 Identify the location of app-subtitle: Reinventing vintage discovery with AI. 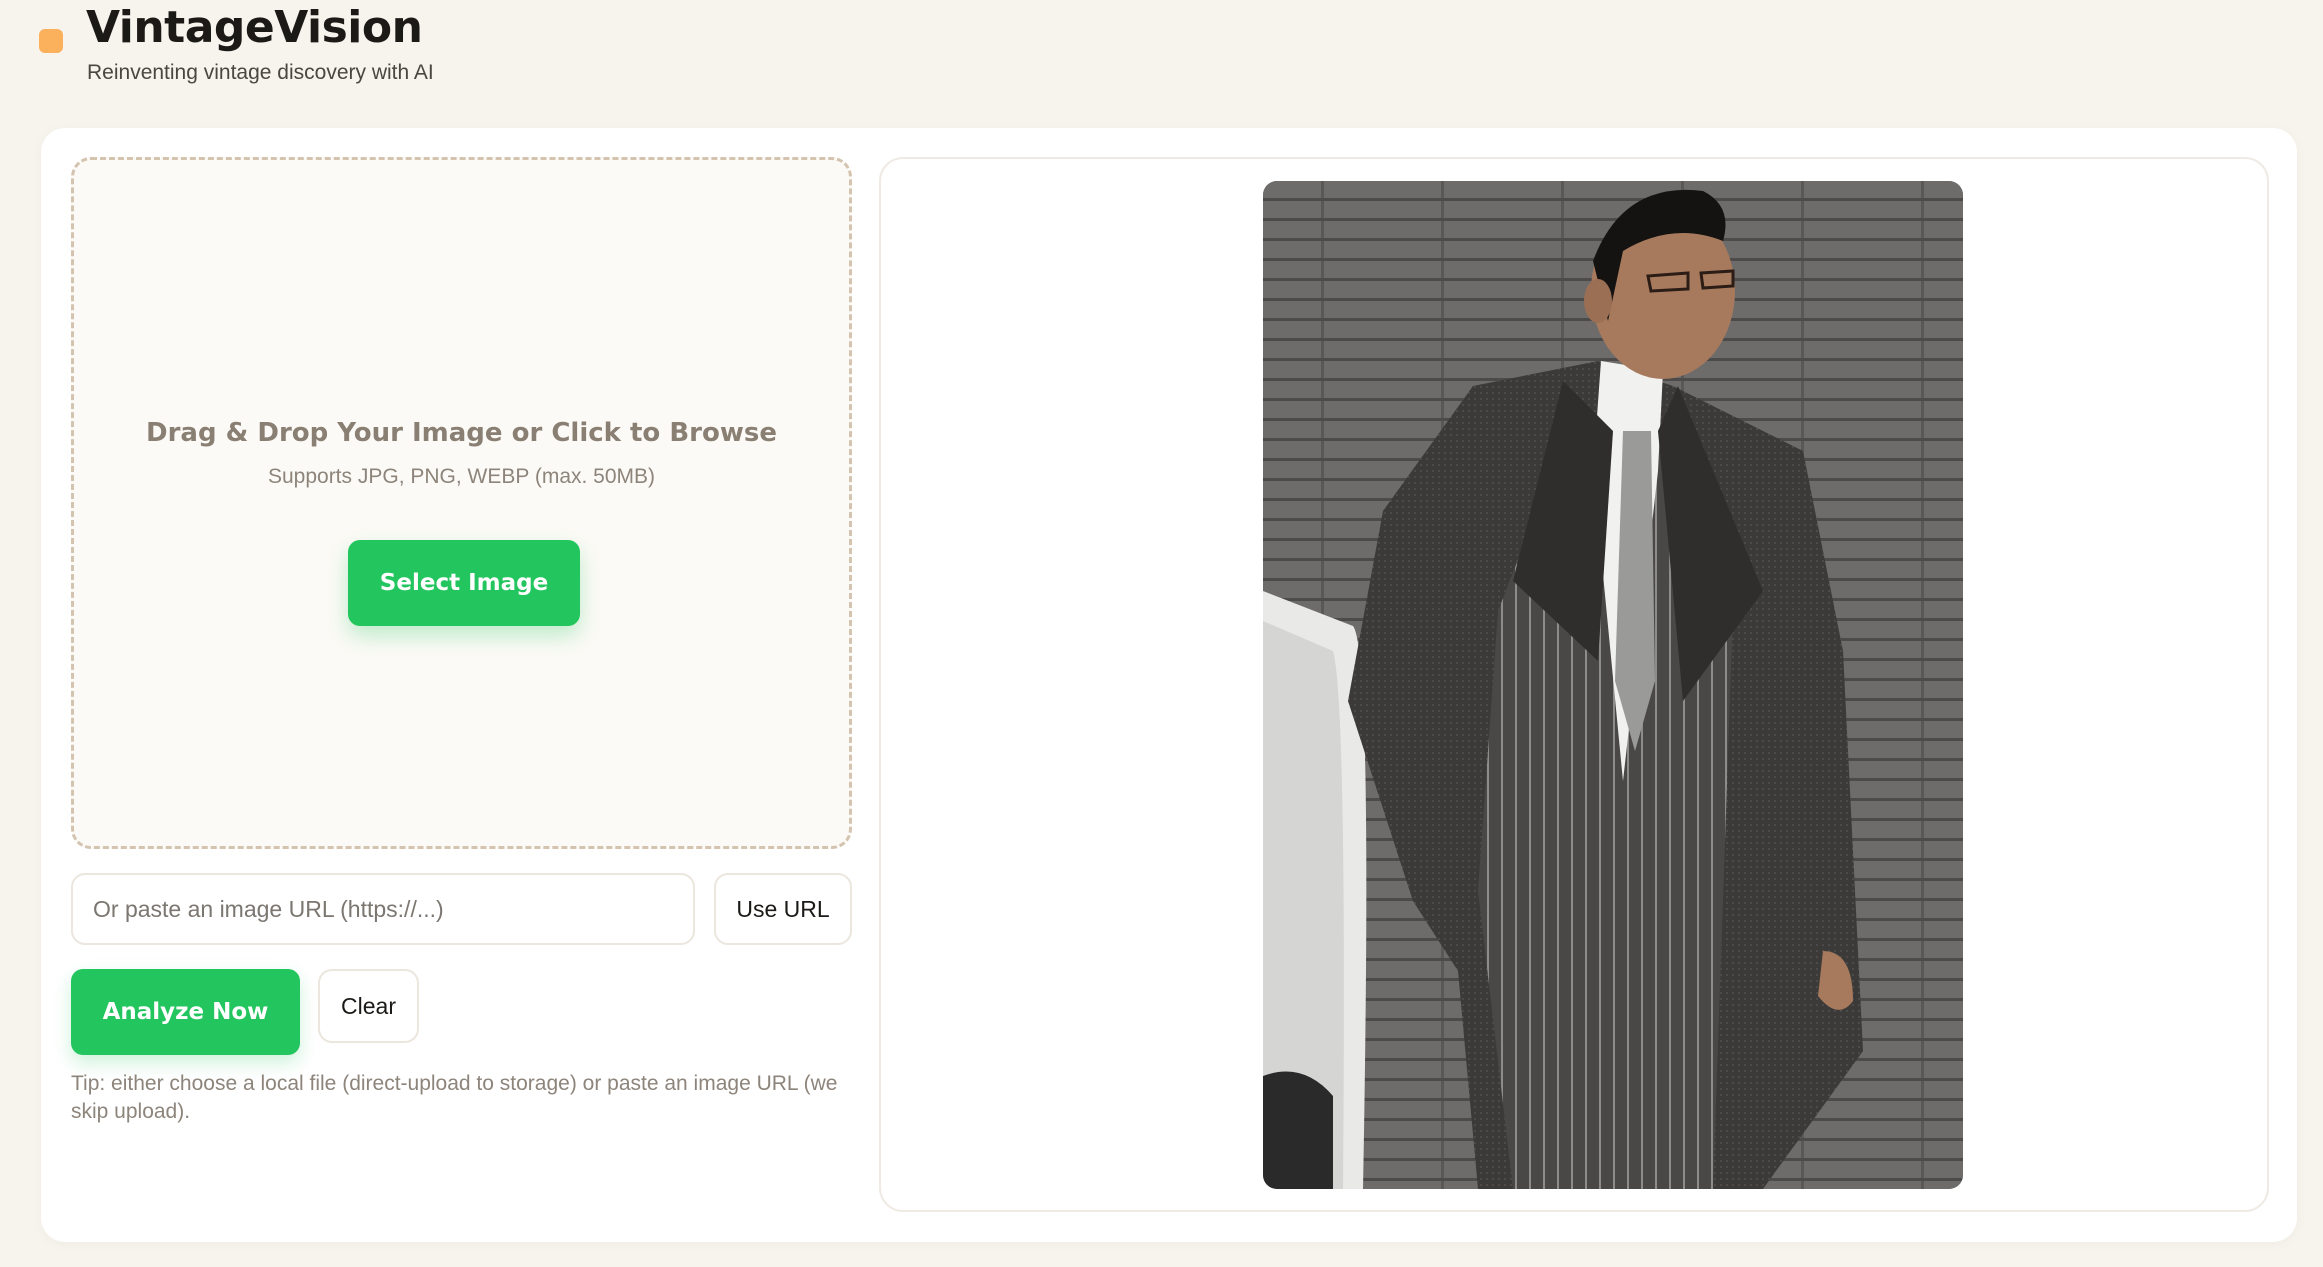
(260, 72).